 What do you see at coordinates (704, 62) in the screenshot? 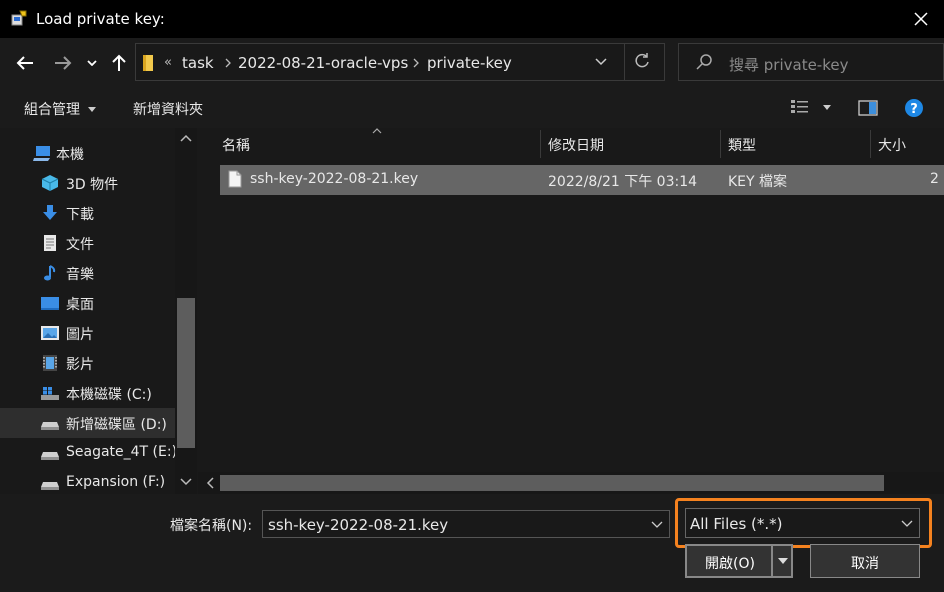
I see `search-icon` at bounding box center [704, 62].